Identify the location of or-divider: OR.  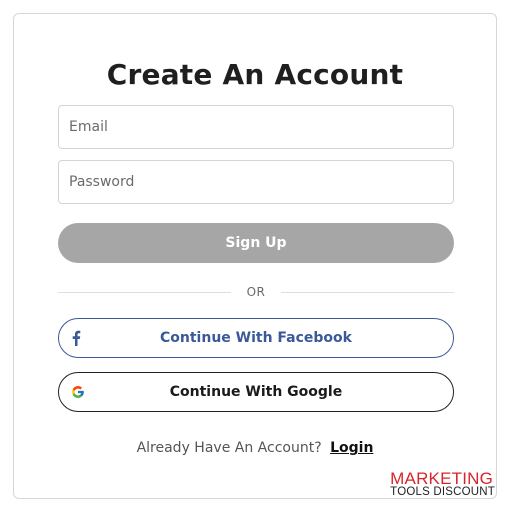
(256, 292).